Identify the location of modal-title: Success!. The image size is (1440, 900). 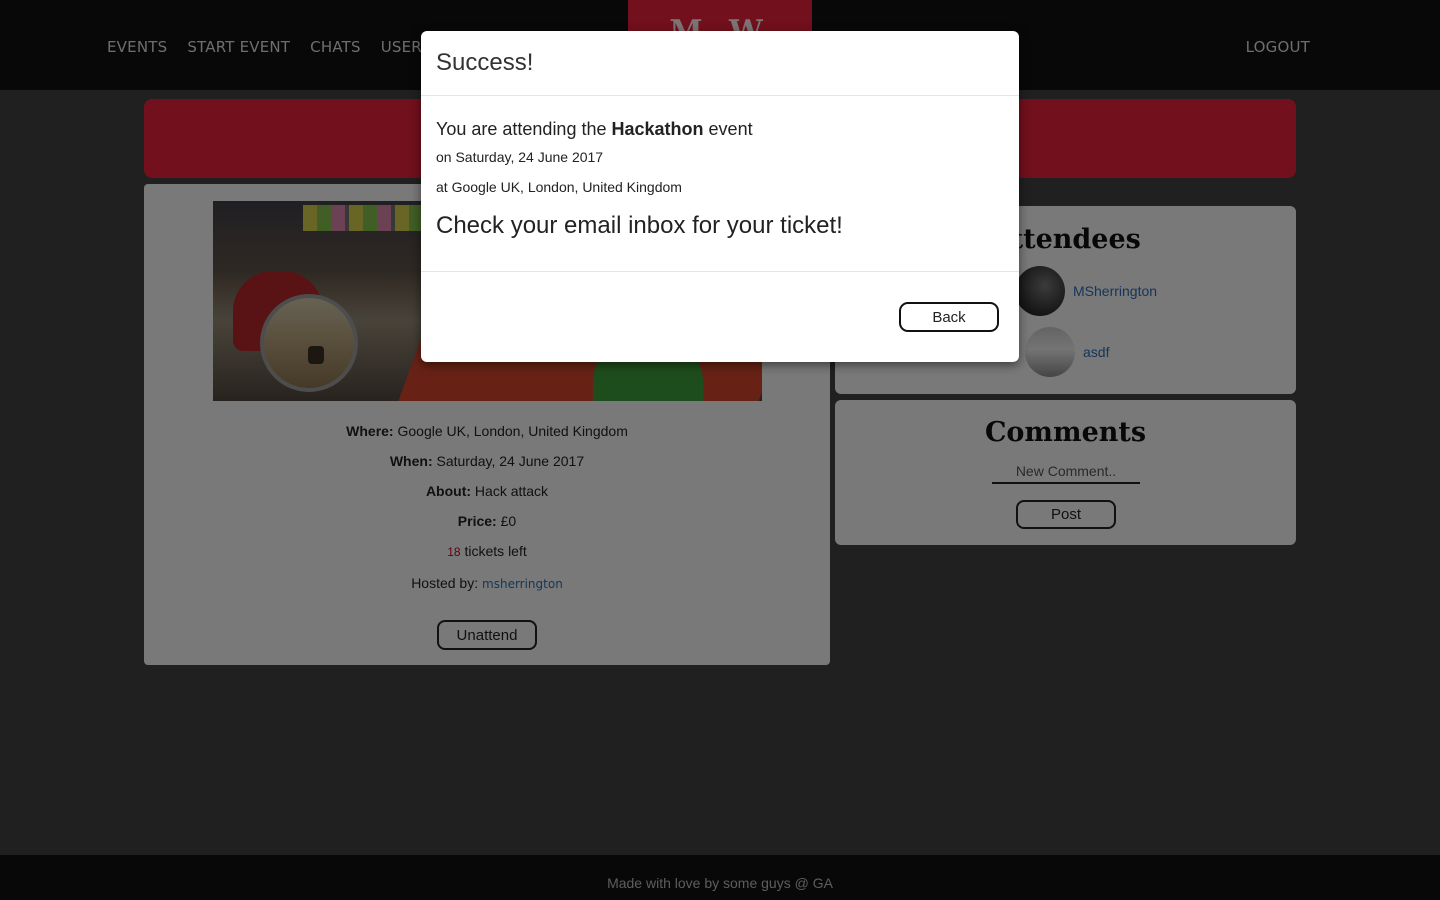
(485, 62).